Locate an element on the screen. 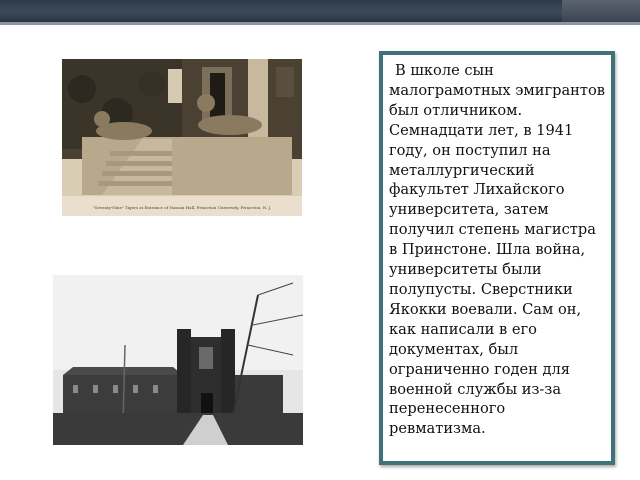  title-bar-rule is located at coordinates (320, 23).